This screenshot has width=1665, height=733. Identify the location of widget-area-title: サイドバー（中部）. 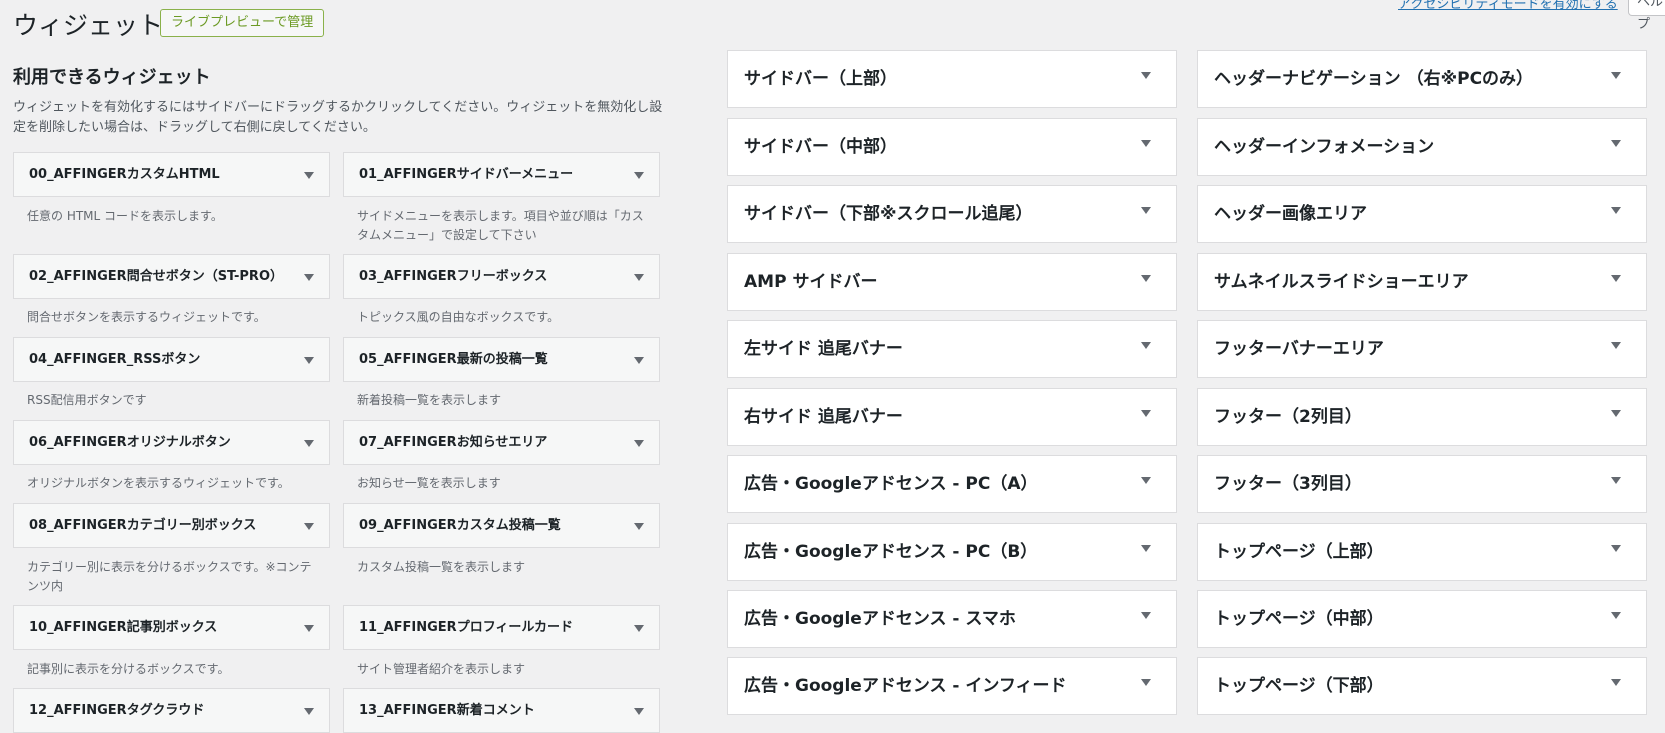
(820, 147).